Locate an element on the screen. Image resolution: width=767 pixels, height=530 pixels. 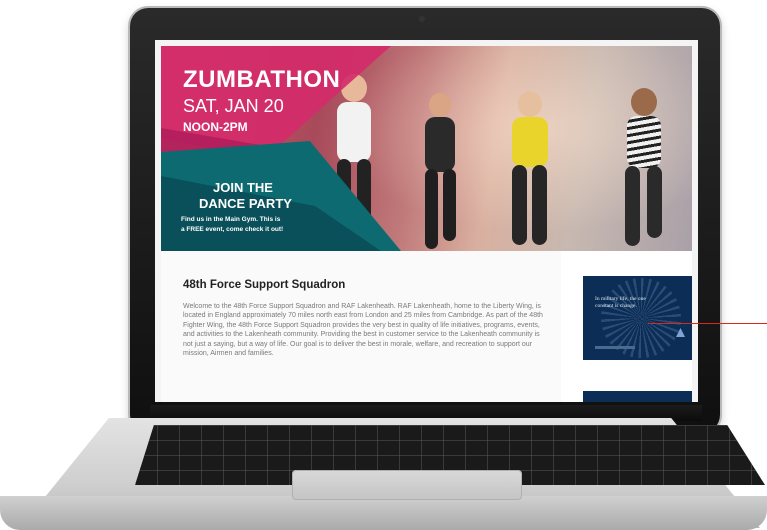
hero-title: ZUMBATHON is located at coordinates (262, 79).